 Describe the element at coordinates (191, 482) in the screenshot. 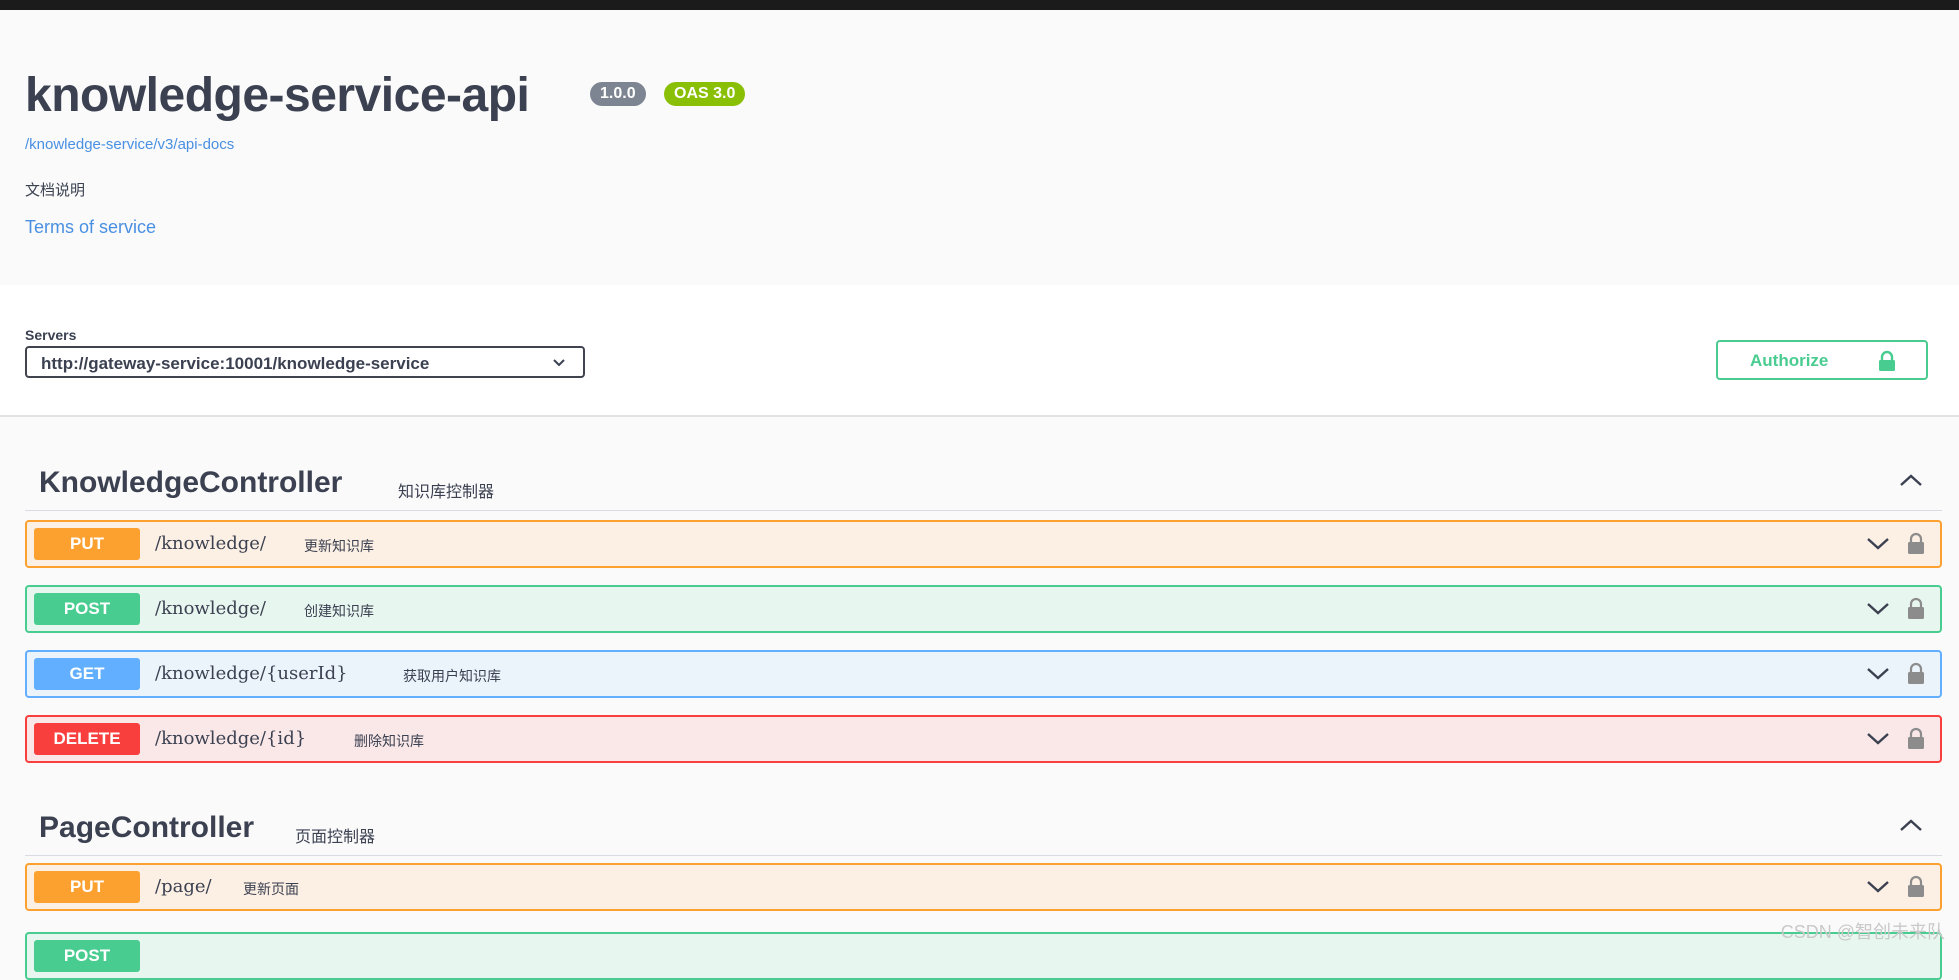

I see `tag-name: KnowledgeController` at that location.